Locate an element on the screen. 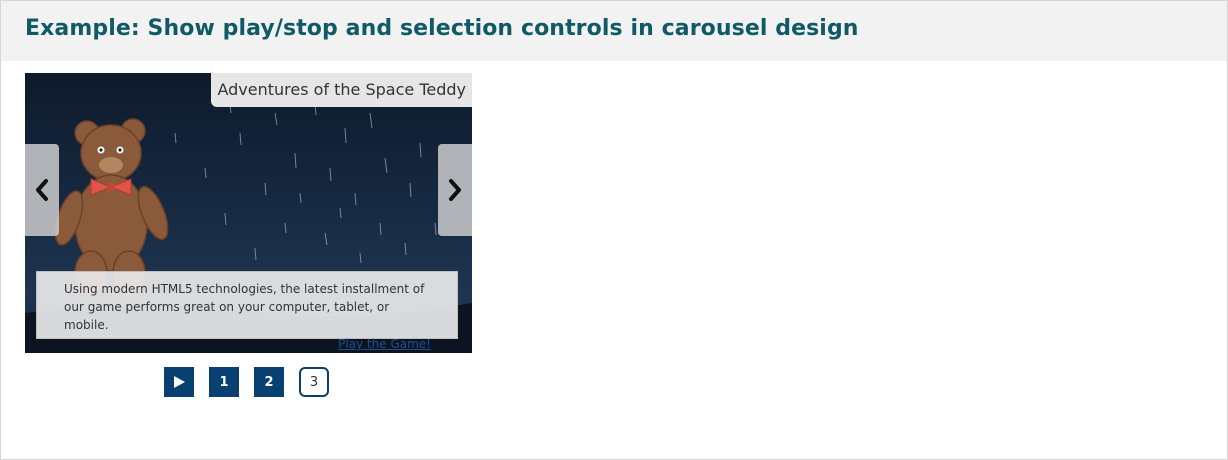 The image size is (1228, 460). star-trails is located at coordinates (305, 183).